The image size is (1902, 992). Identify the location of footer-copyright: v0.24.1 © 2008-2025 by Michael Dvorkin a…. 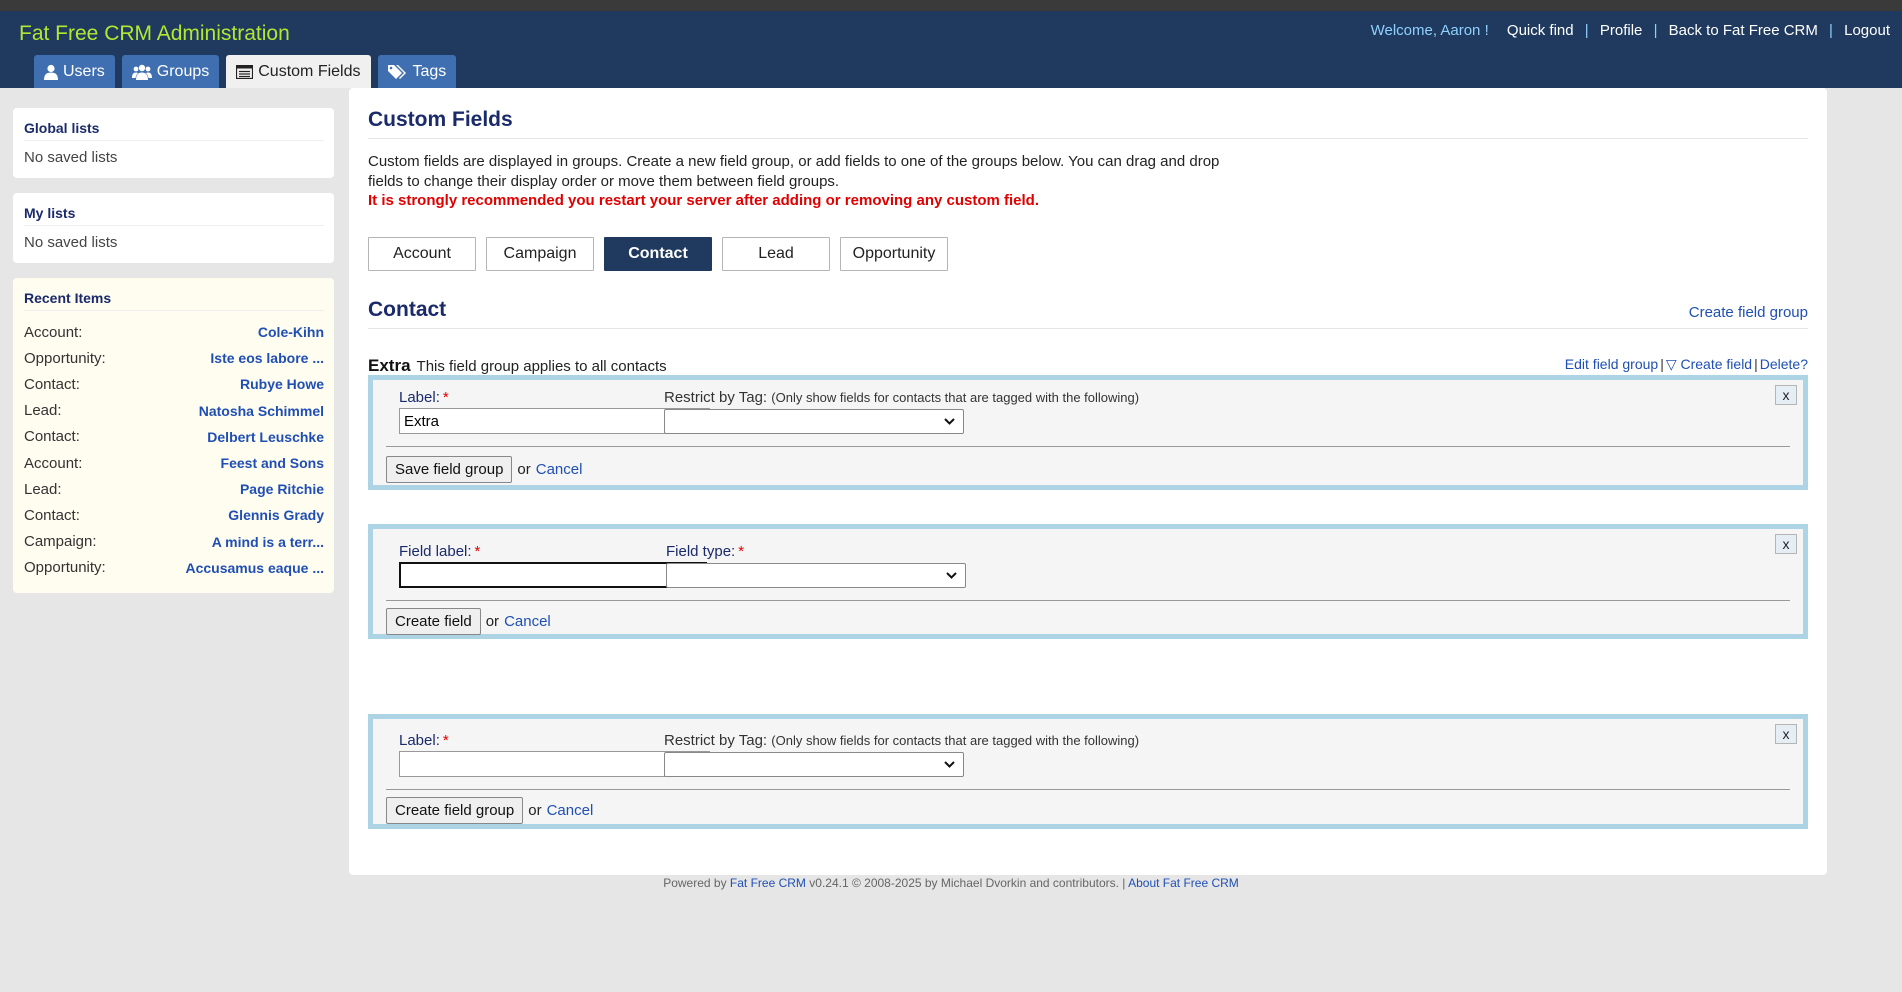
(967, 883).